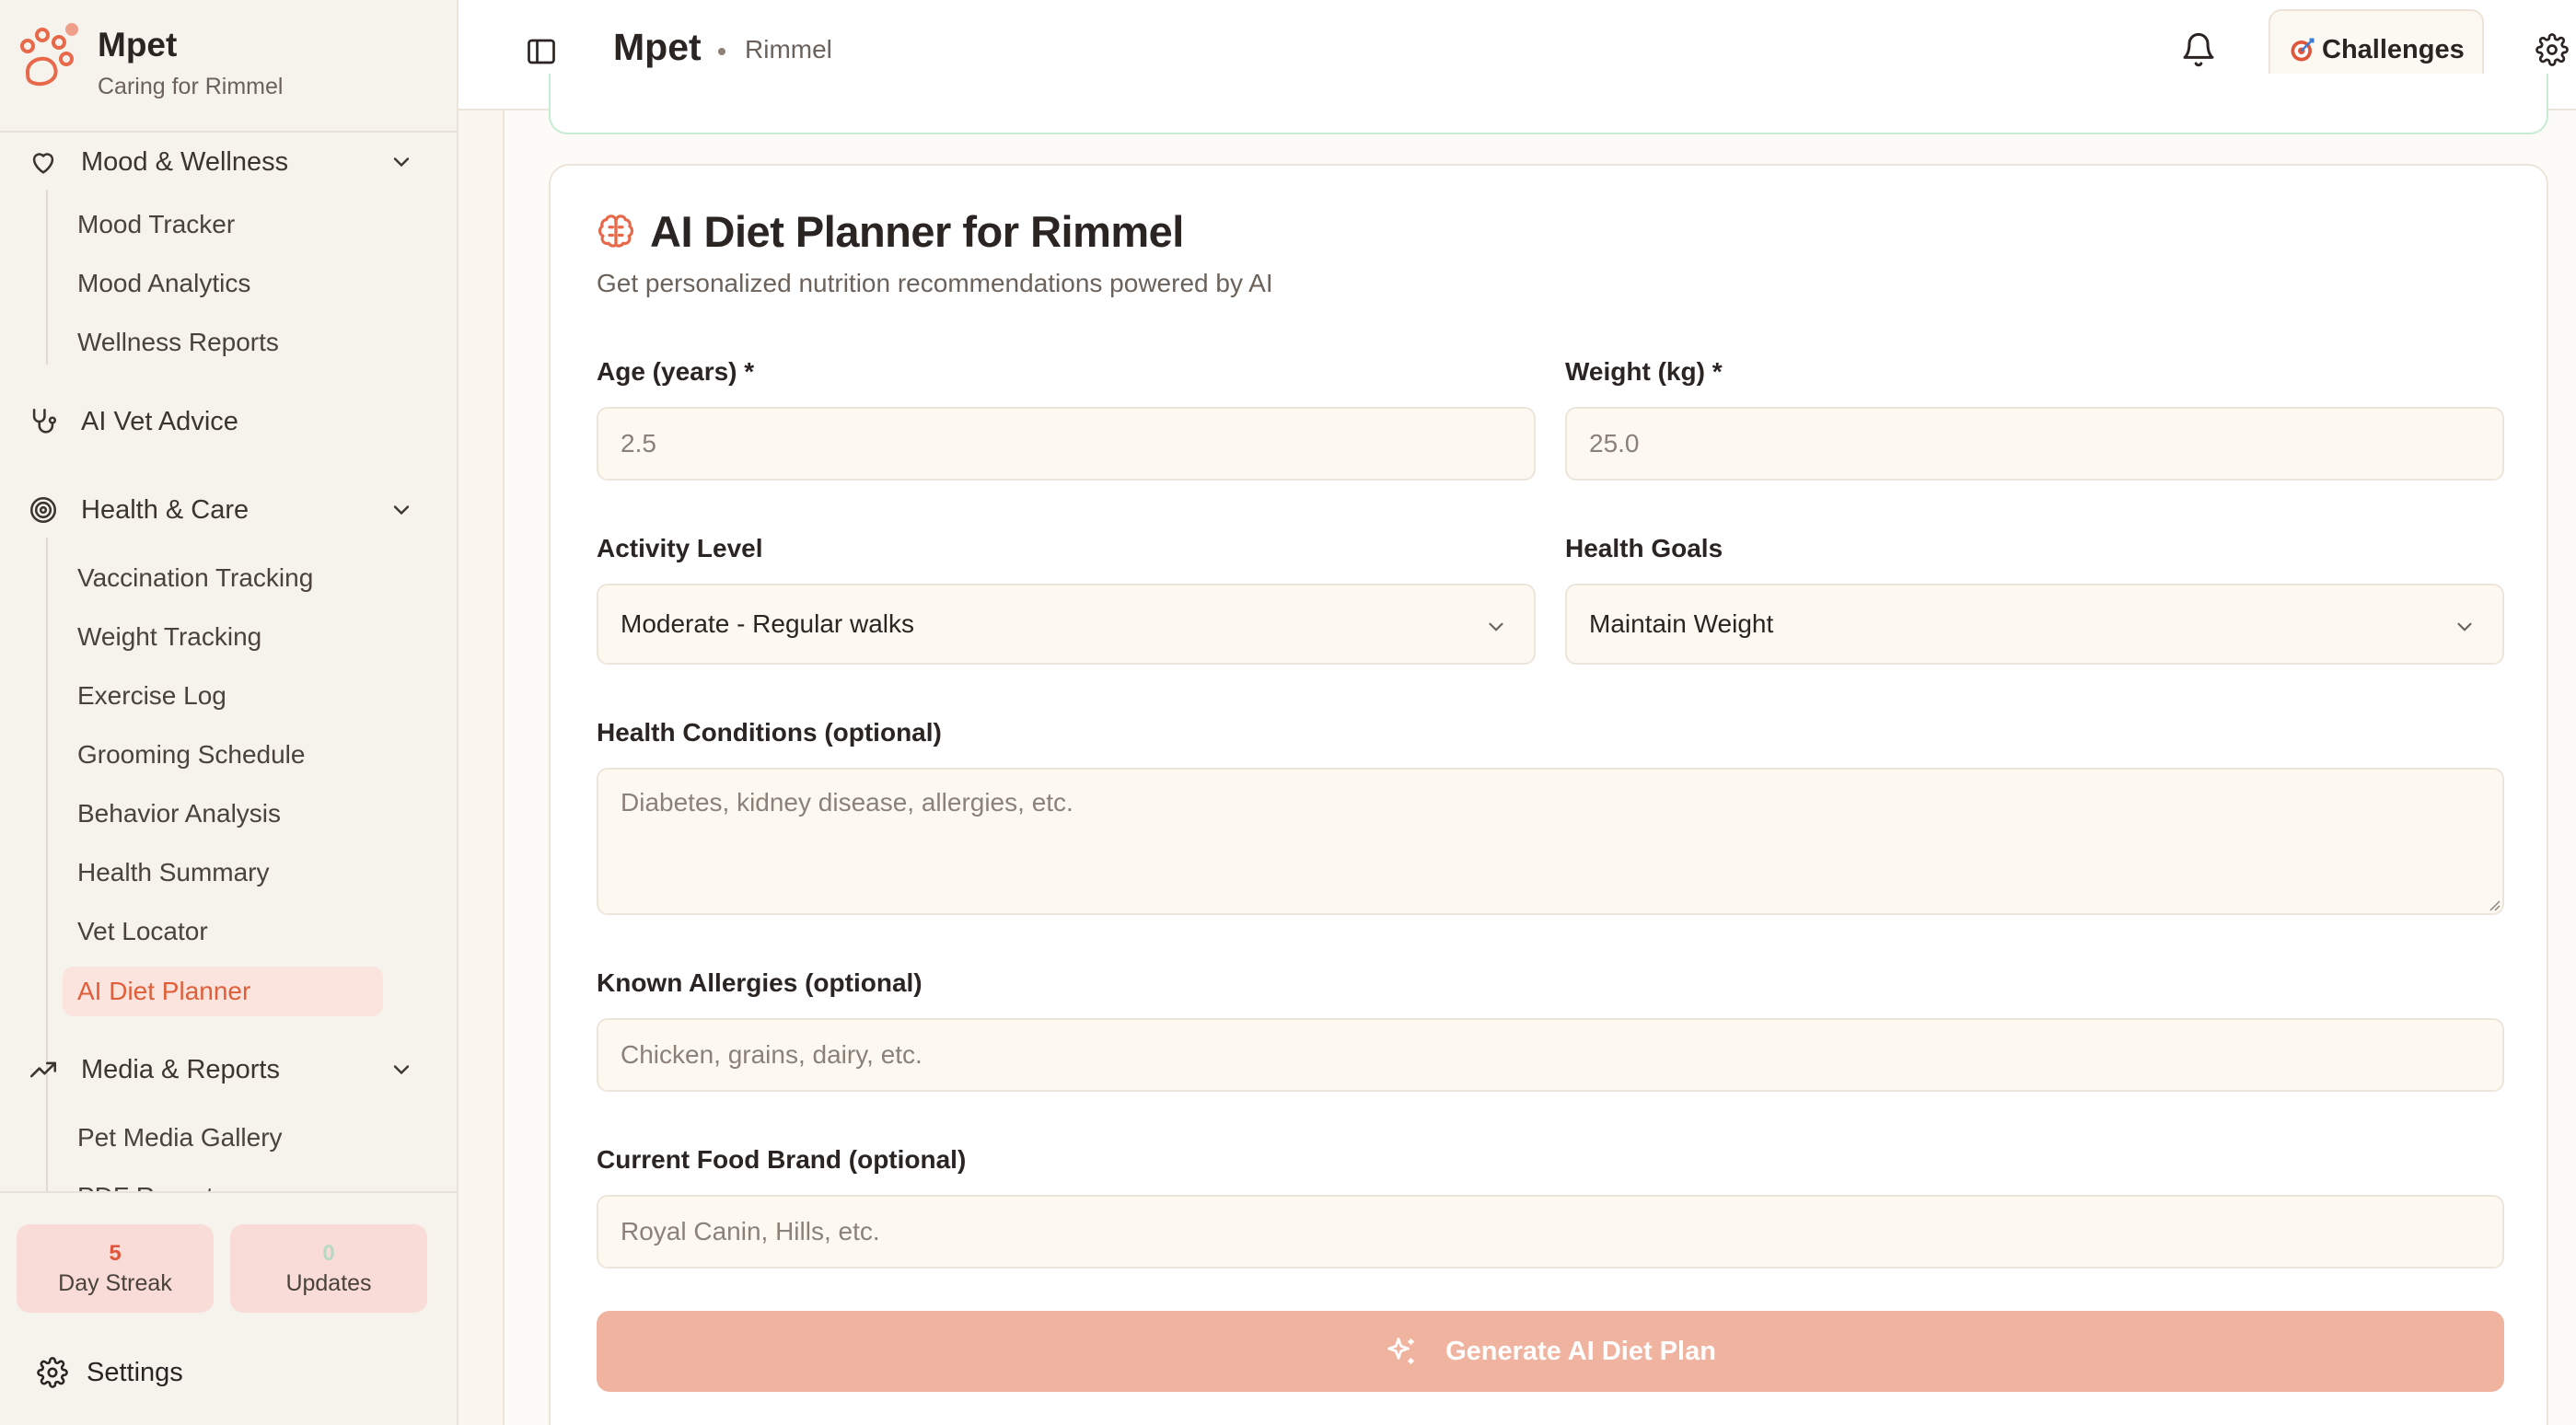  Describe the element at coordinates (917, 231) in the screenshot. I see `card-title: AI Diet Planner for Rimmel` at that location.